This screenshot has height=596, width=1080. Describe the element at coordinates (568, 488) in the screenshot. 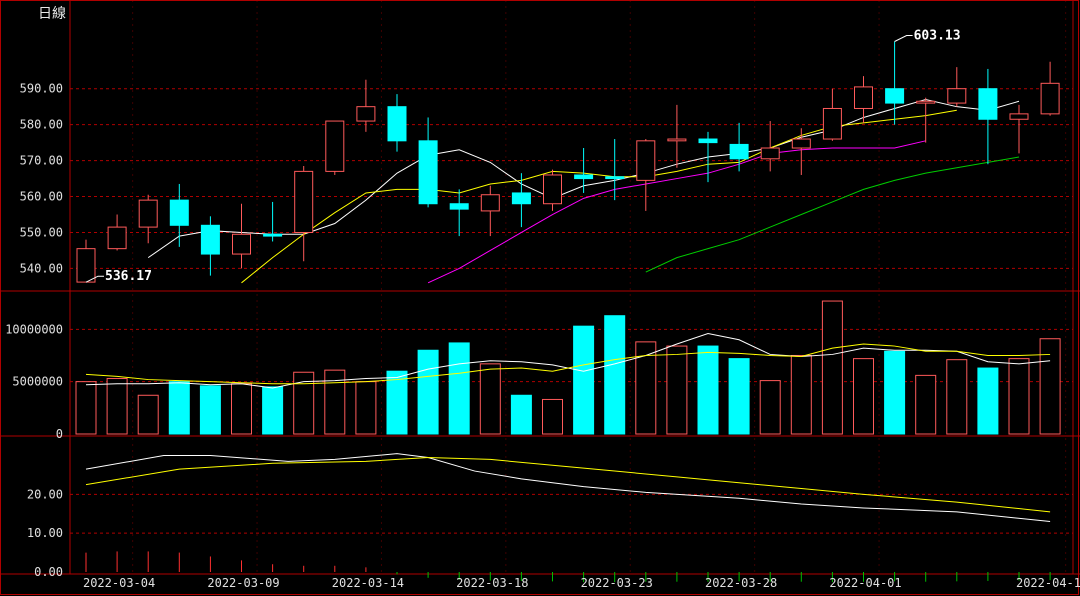

I see `indicator-line` at that location.